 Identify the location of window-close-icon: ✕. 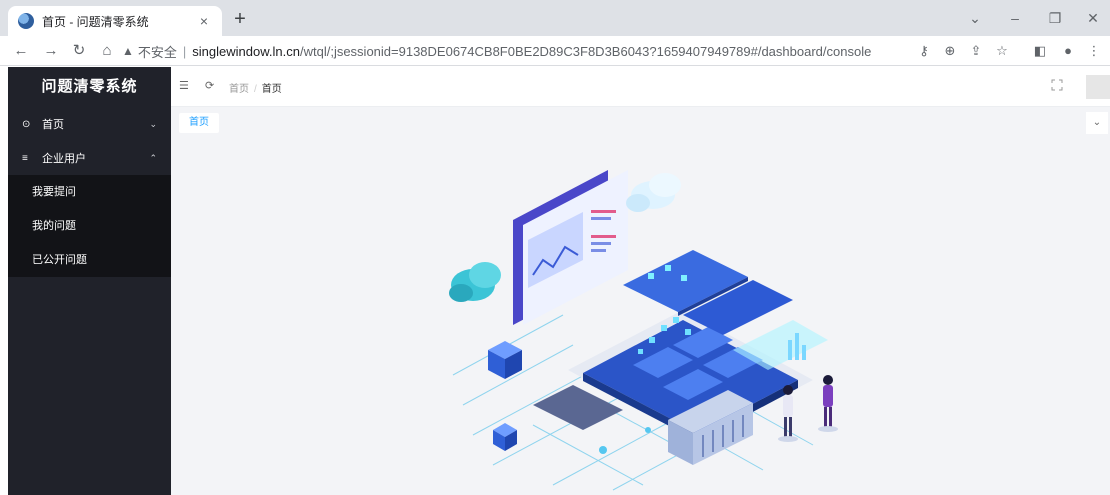
(1093, 18).